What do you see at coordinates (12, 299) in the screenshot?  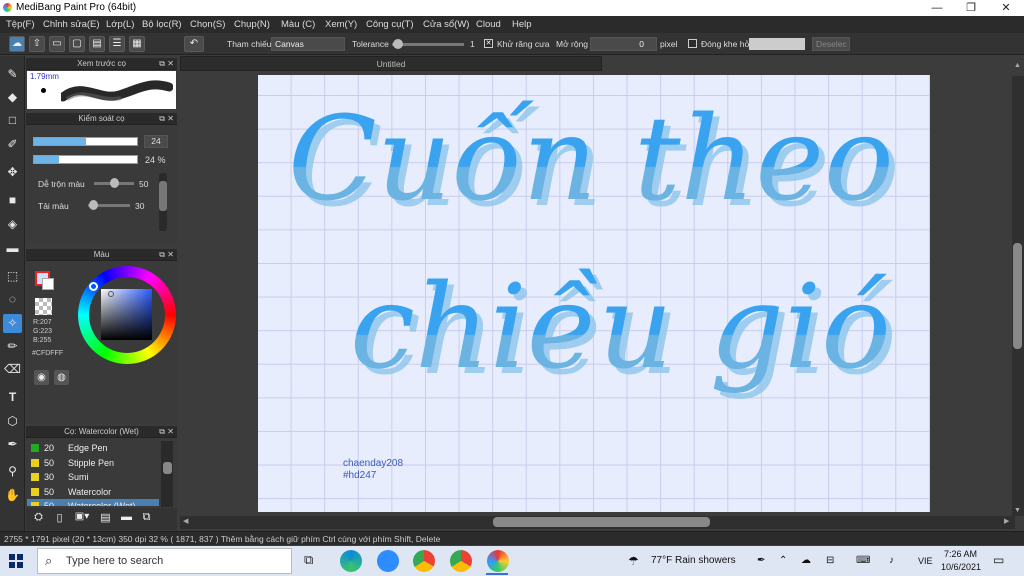 I see `lasso-tool-icon: ◌` at bounding box center [12, 299].